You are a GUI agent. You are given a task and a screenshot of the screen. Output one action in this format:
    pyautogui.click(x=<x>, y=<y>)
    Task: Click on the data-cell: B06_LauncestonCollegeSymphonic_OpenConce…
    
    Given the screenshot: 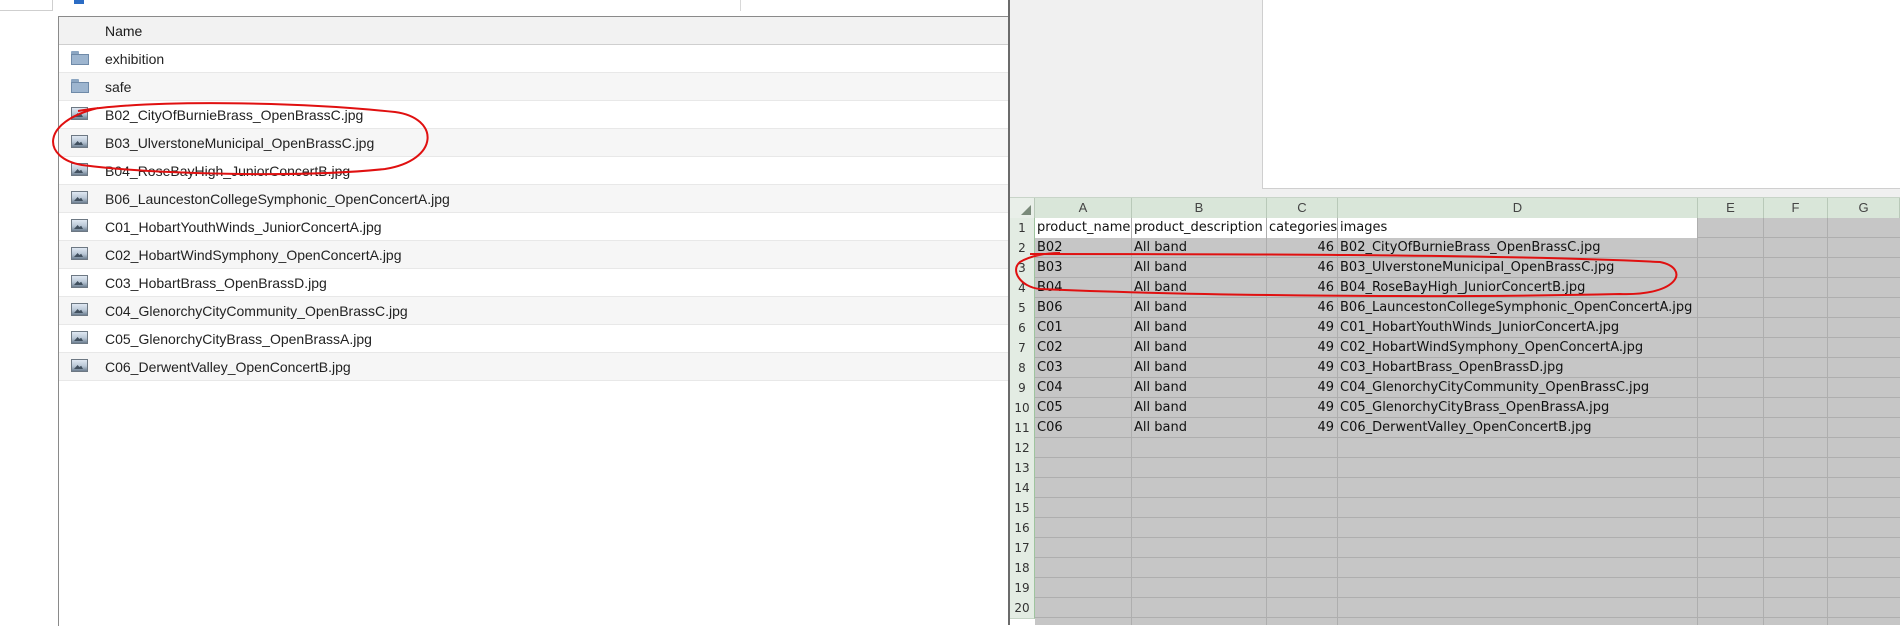 What is the action you would take?
    pyautogui.click(x=1517, y=308)
    